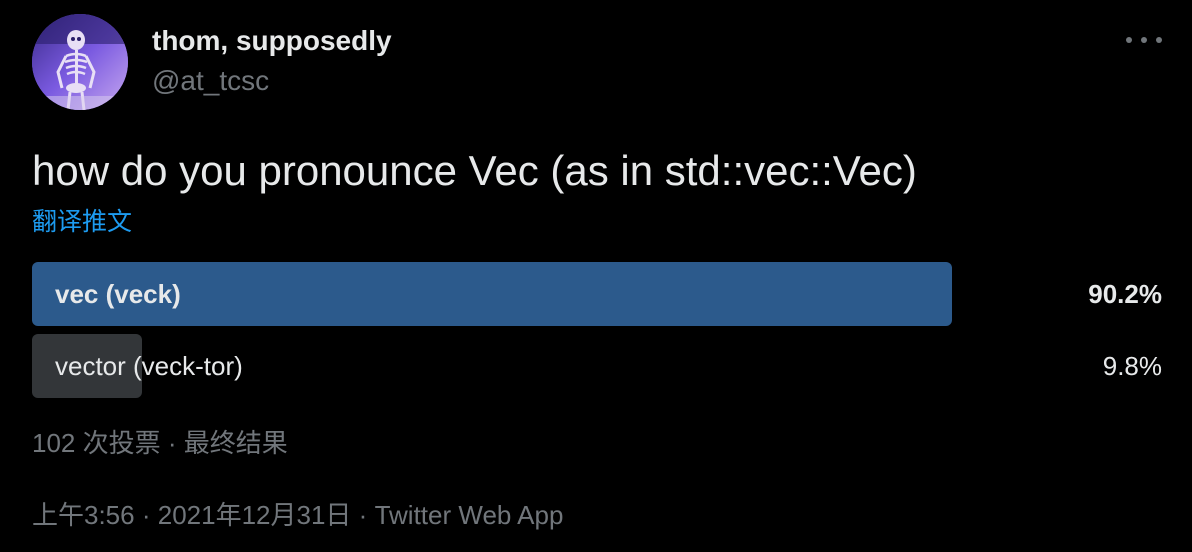 The height and width of the screenshot is (552, 1192). What do you see at coordinates (96, 443) in the screenshot?
I see `poll-vote-count: 102 次投票` at bounding box center [96, 443].